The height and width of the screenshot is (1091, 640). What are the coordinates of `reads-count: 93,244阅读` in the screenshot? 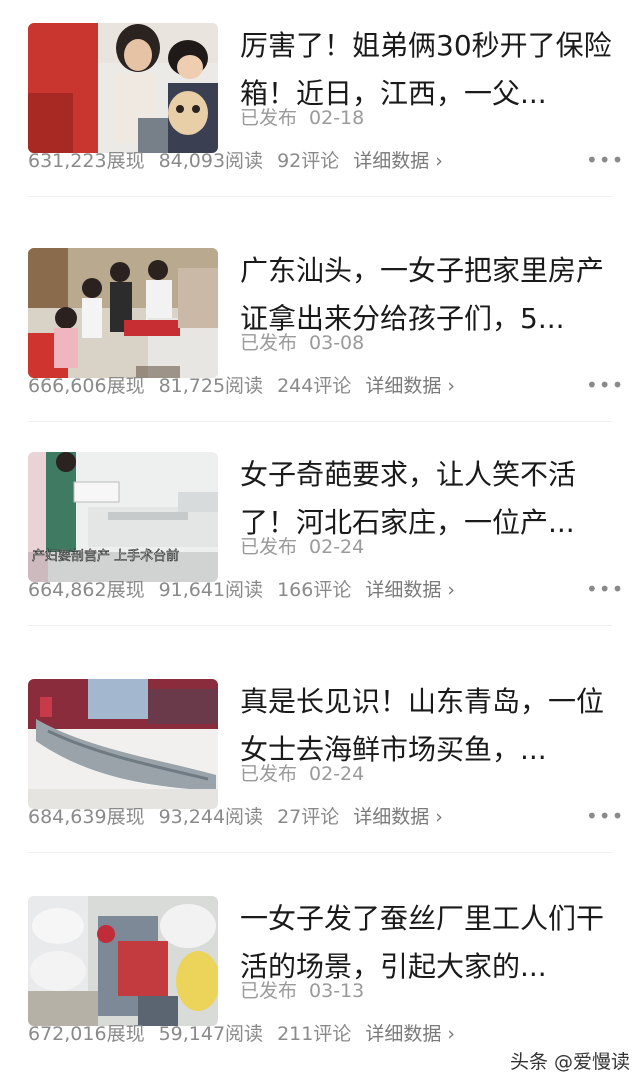 It's located at (211, 817).